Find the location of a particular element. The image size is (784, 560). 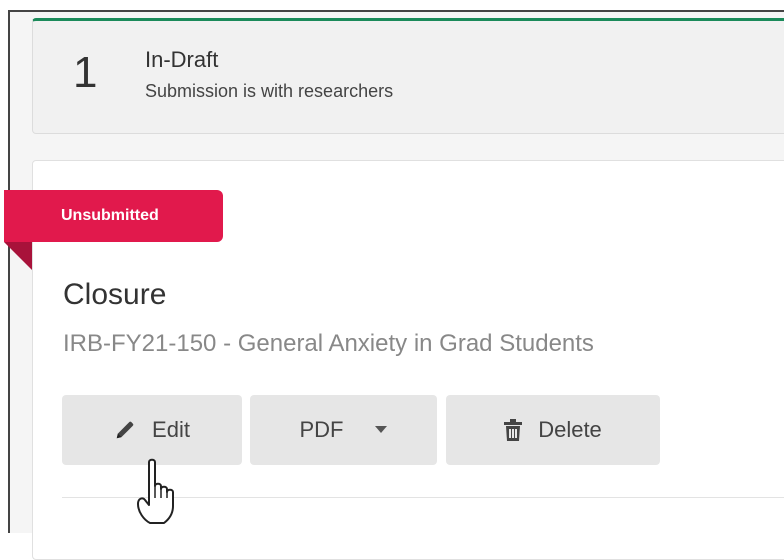

caret-down-icon is located at coordinates (381, 430).